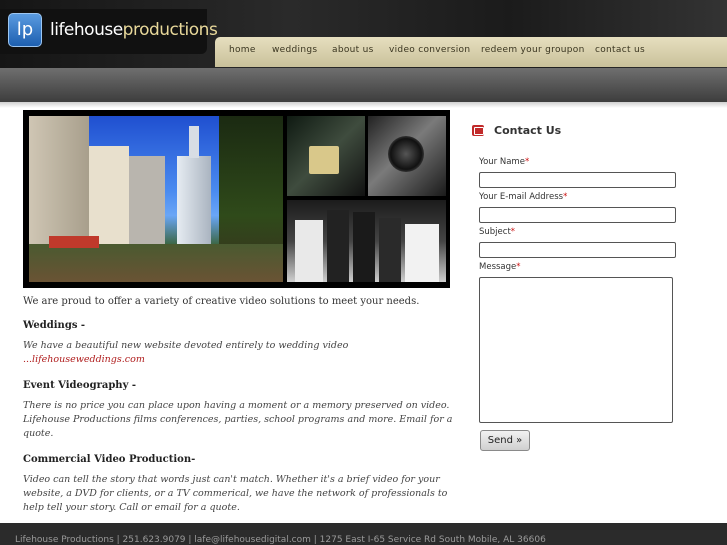 Image resolution: width=727 pixels, height=545 pixels. I want to click on header-bar, so click(363, 85).